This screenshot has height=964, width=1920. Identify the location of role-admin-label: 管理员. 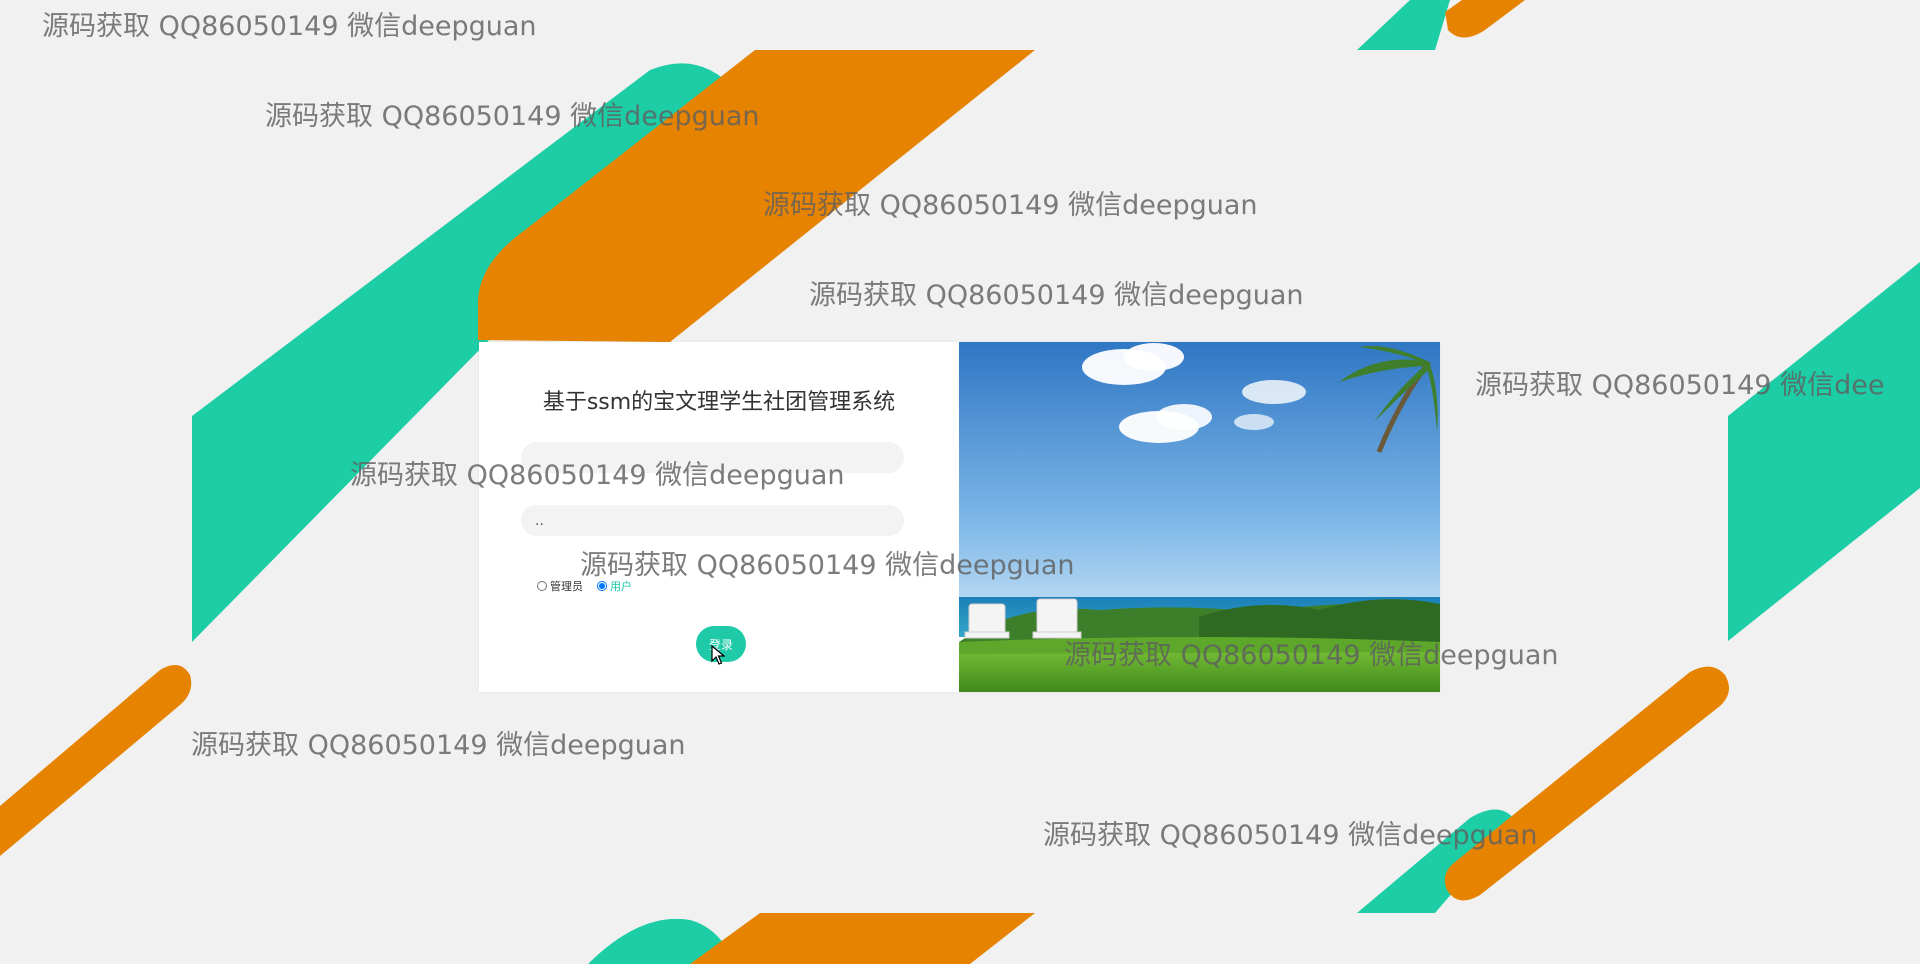
(566, 586).